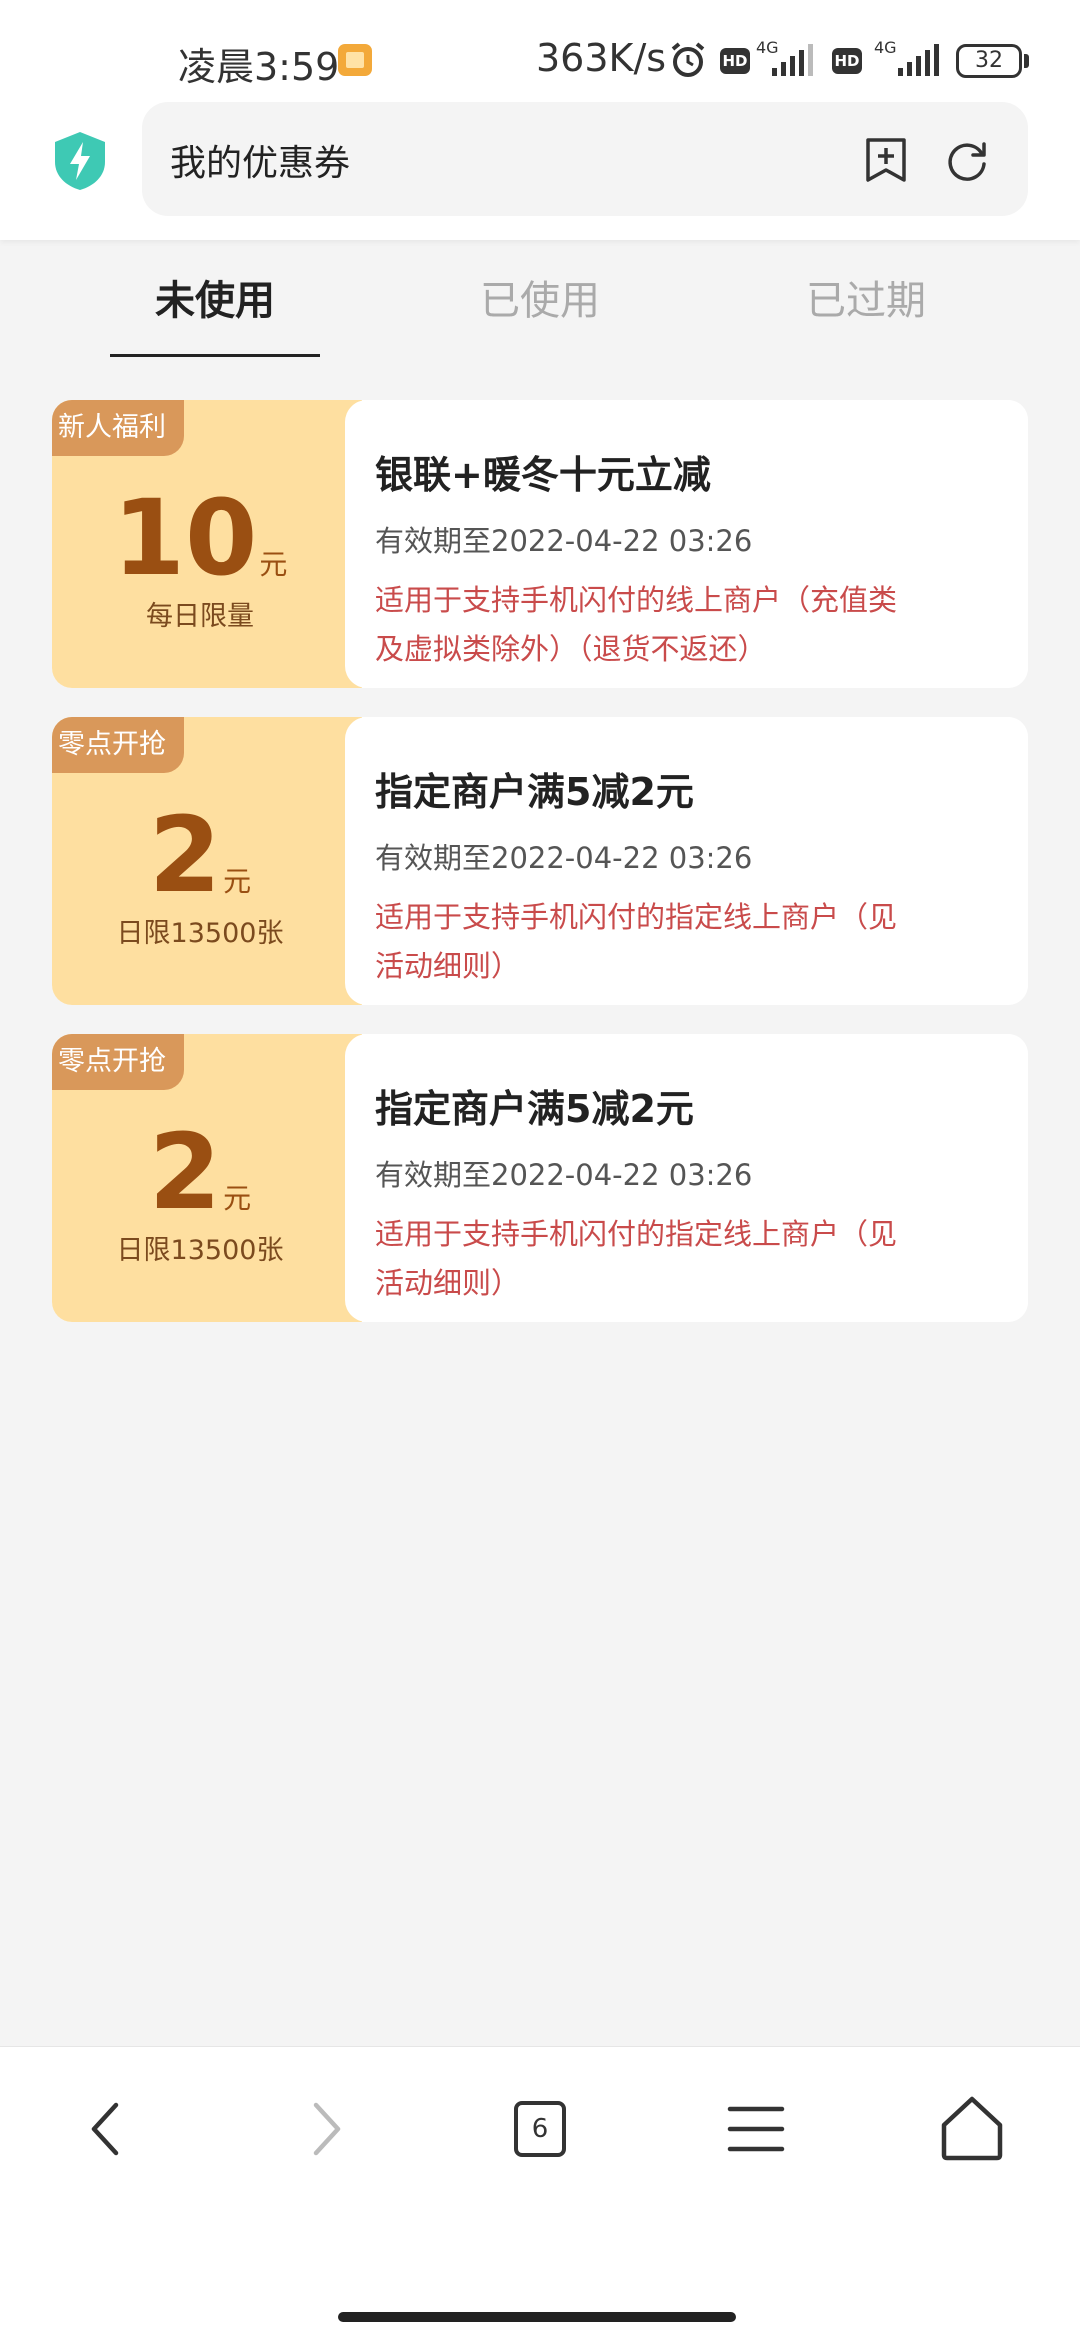  I want to click on menu-icon, so click(756, 2129).